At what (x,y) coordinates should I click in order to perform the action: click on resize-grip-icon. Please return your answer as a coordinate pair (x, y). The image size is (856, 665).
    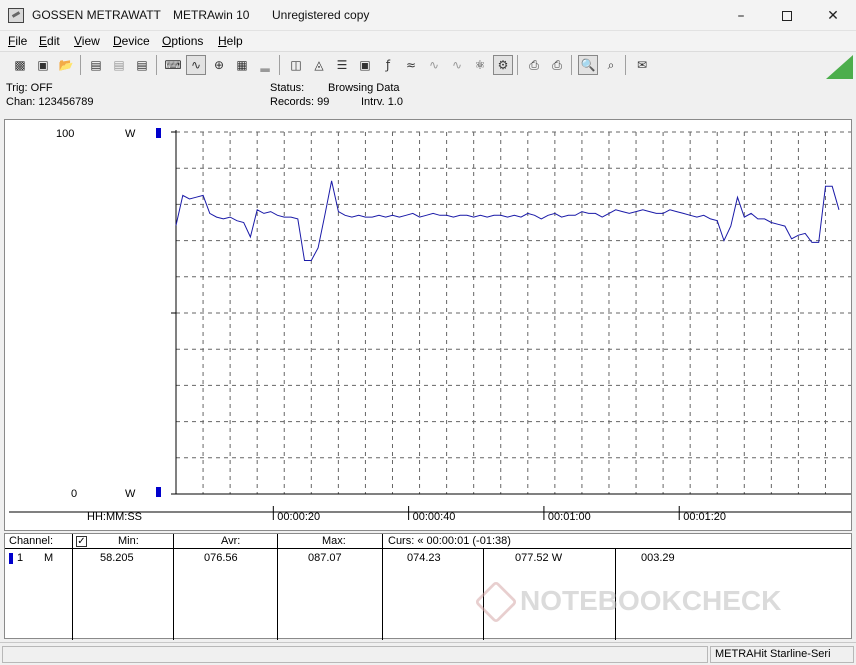
    Looking at the image, I should click on (839, 67).